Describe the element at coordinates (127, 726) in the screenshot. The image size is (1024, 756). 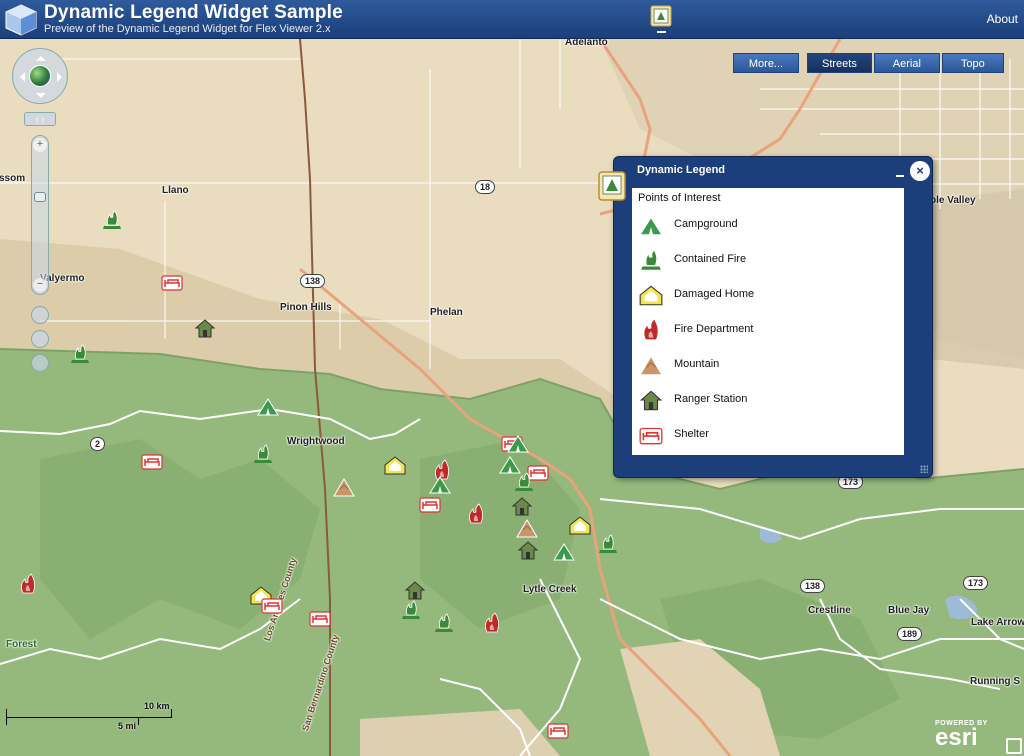
I see `scale-label-mi: 5 mi` at that location.